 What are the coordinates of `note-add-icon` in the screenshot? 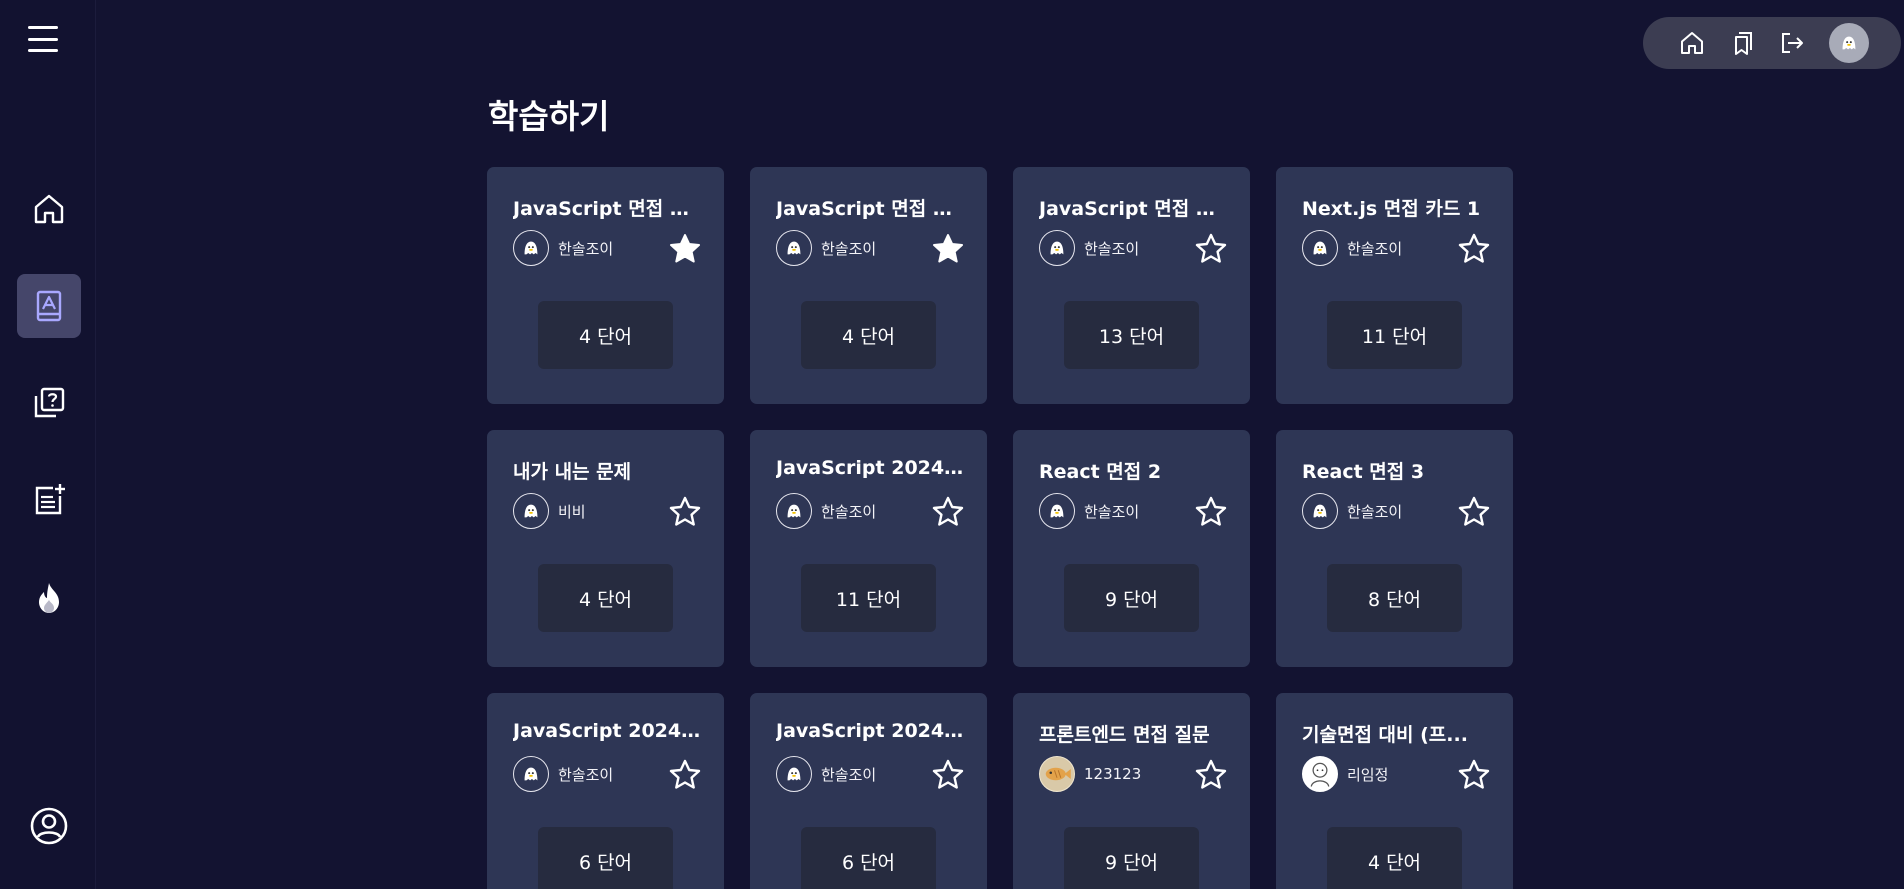 It's located at (50, 499).